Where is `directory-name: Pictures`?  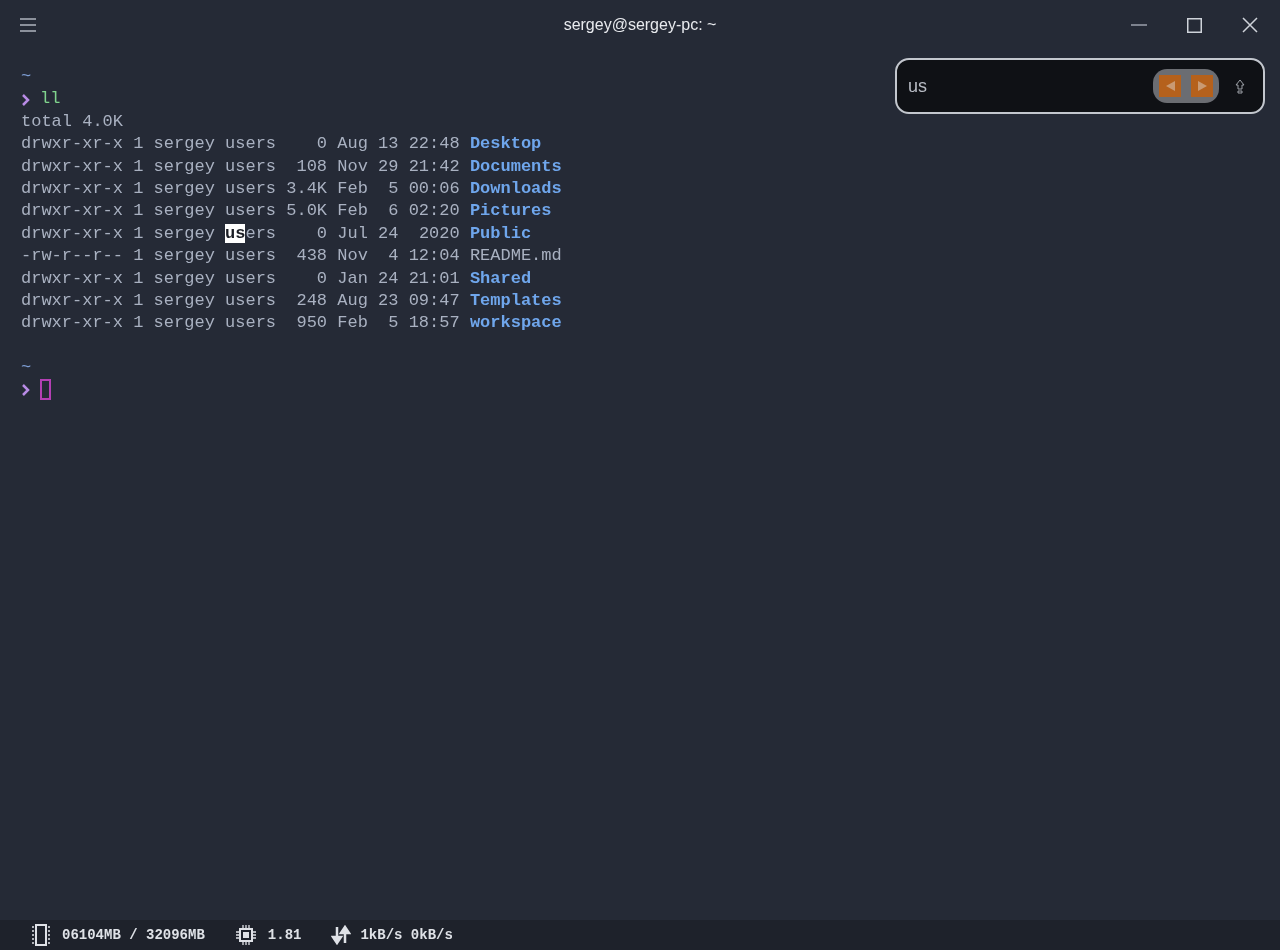 directory-name: Pictures is located at coordinates (510, 211).